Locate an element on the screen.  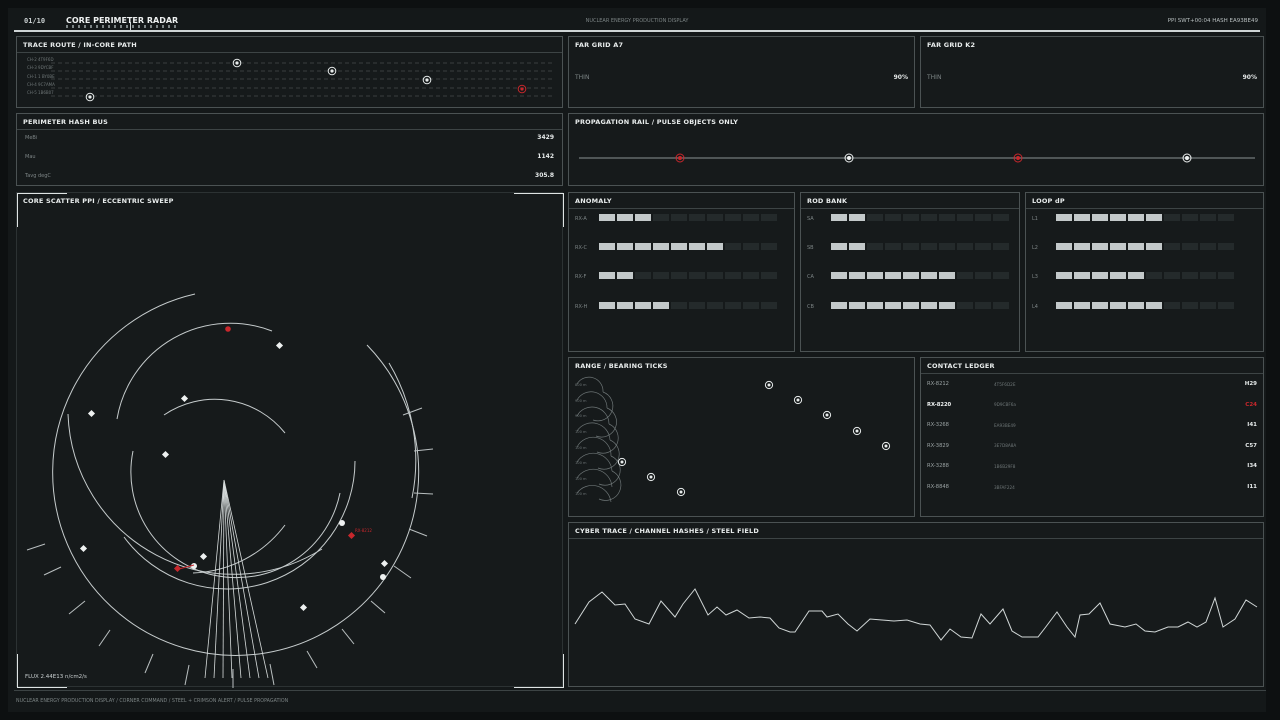
contact-id: RX-3829 is located at coordinates (938, 445).